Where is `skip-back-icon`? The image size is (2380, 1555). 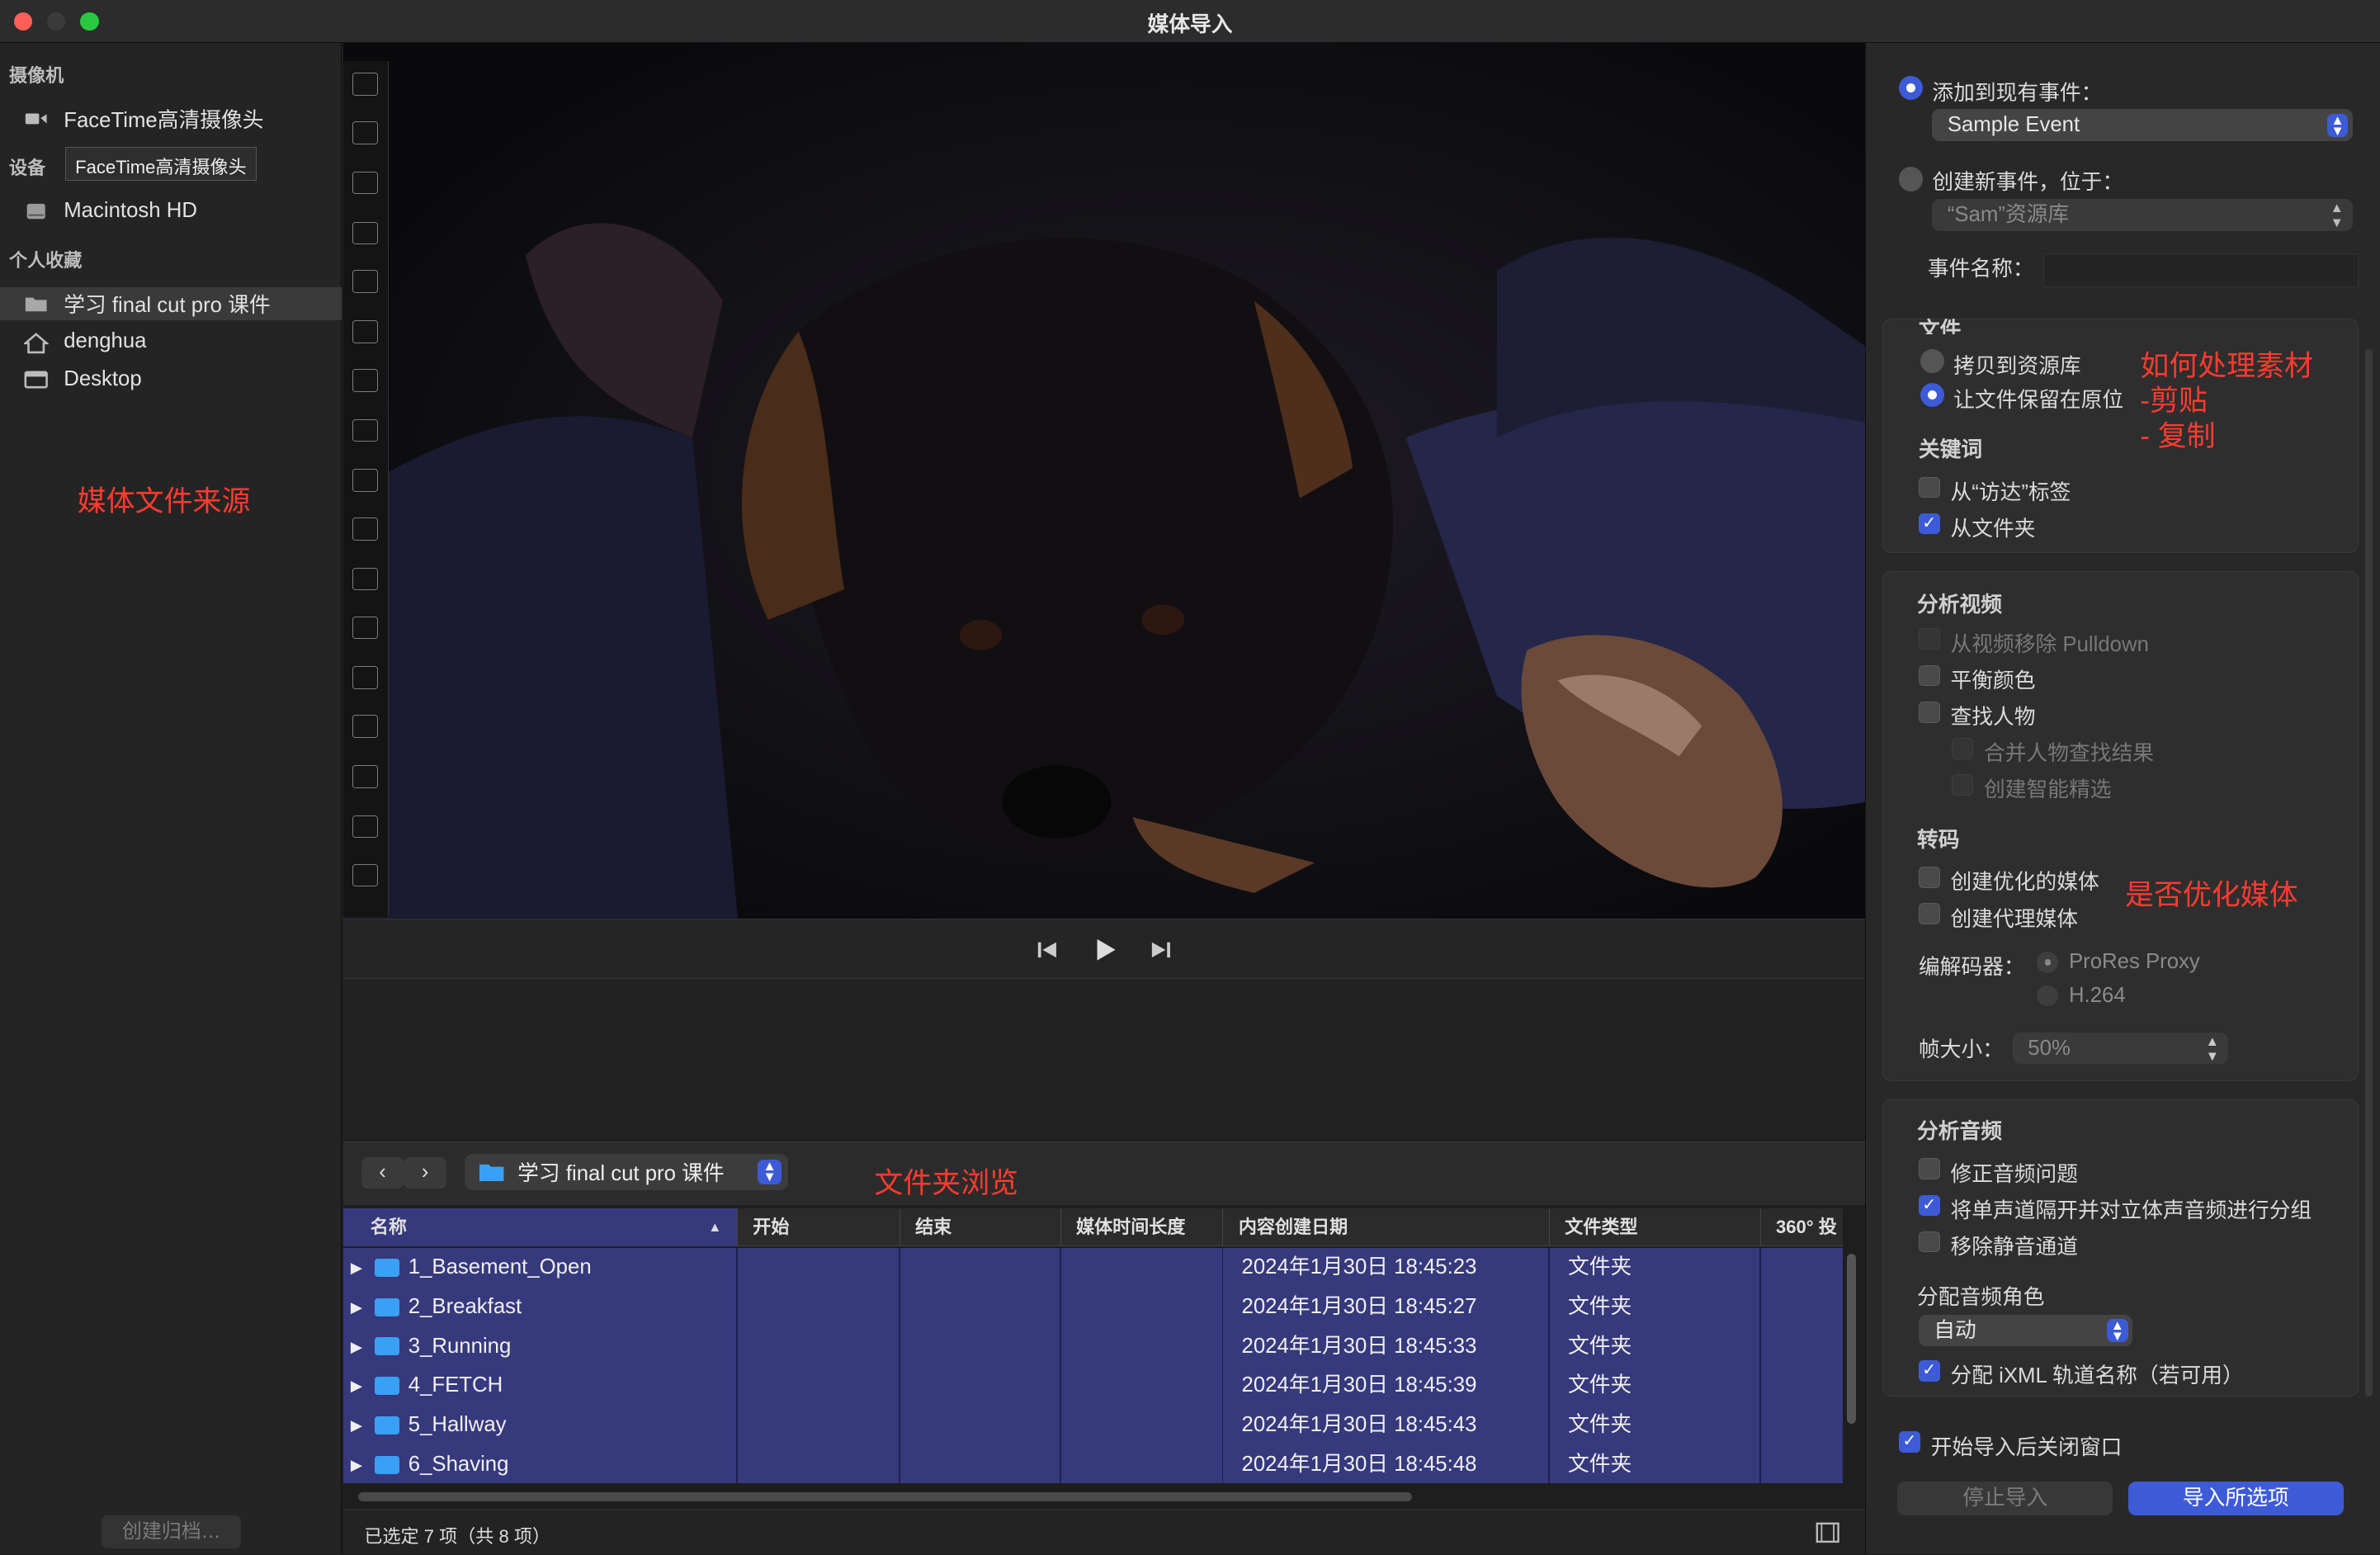
skip-back-icon is located at coordinates (1047, 953).